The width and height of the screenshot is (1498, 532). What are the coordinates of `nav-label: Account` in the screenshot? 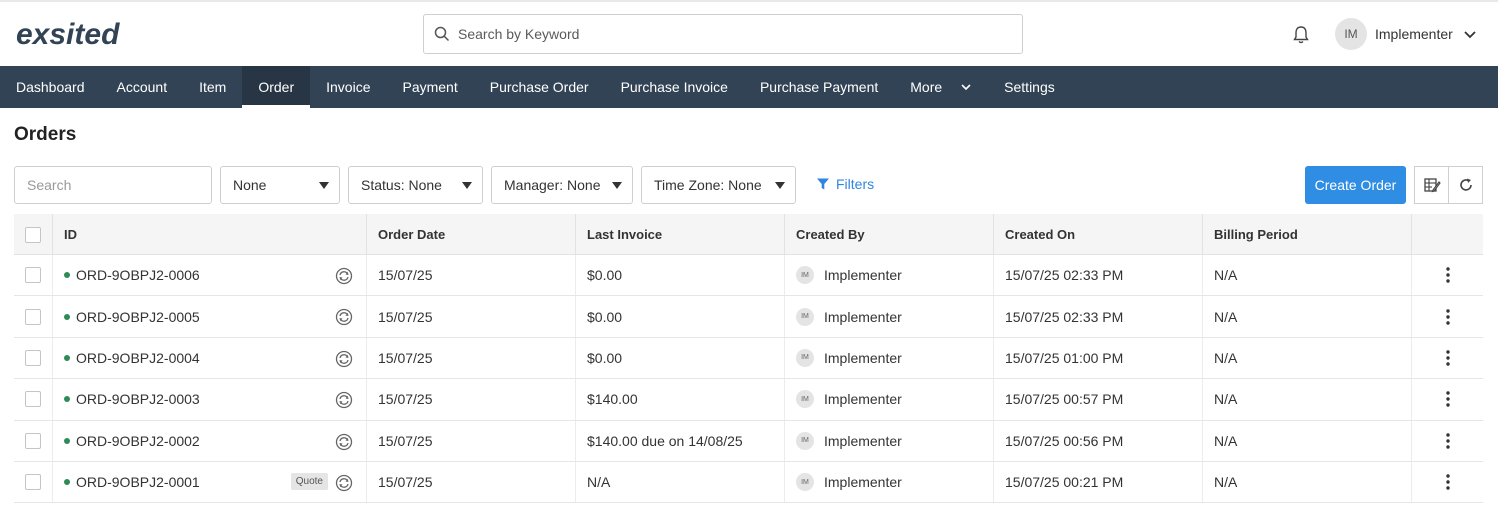 It's located at (142, 87).